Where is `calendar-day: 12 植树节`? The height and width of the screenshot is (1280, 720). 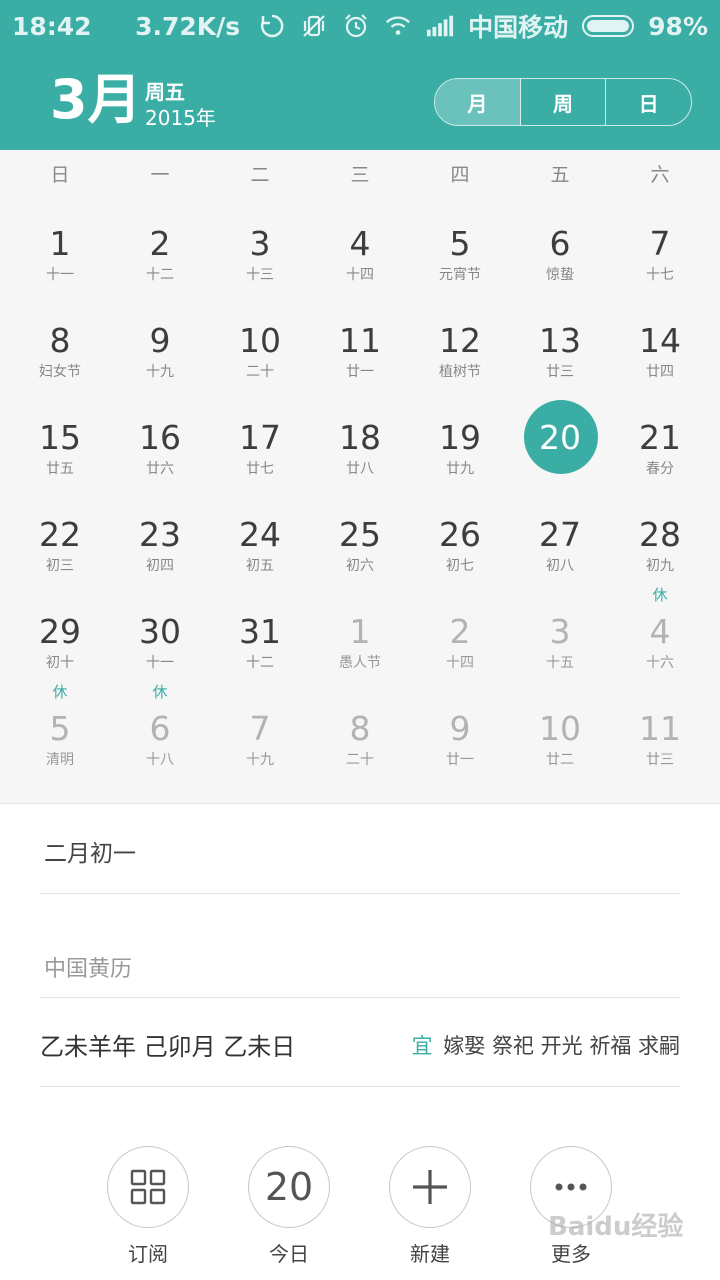
calendar-day: 12 植树节 is located at coordinates (460, 343).